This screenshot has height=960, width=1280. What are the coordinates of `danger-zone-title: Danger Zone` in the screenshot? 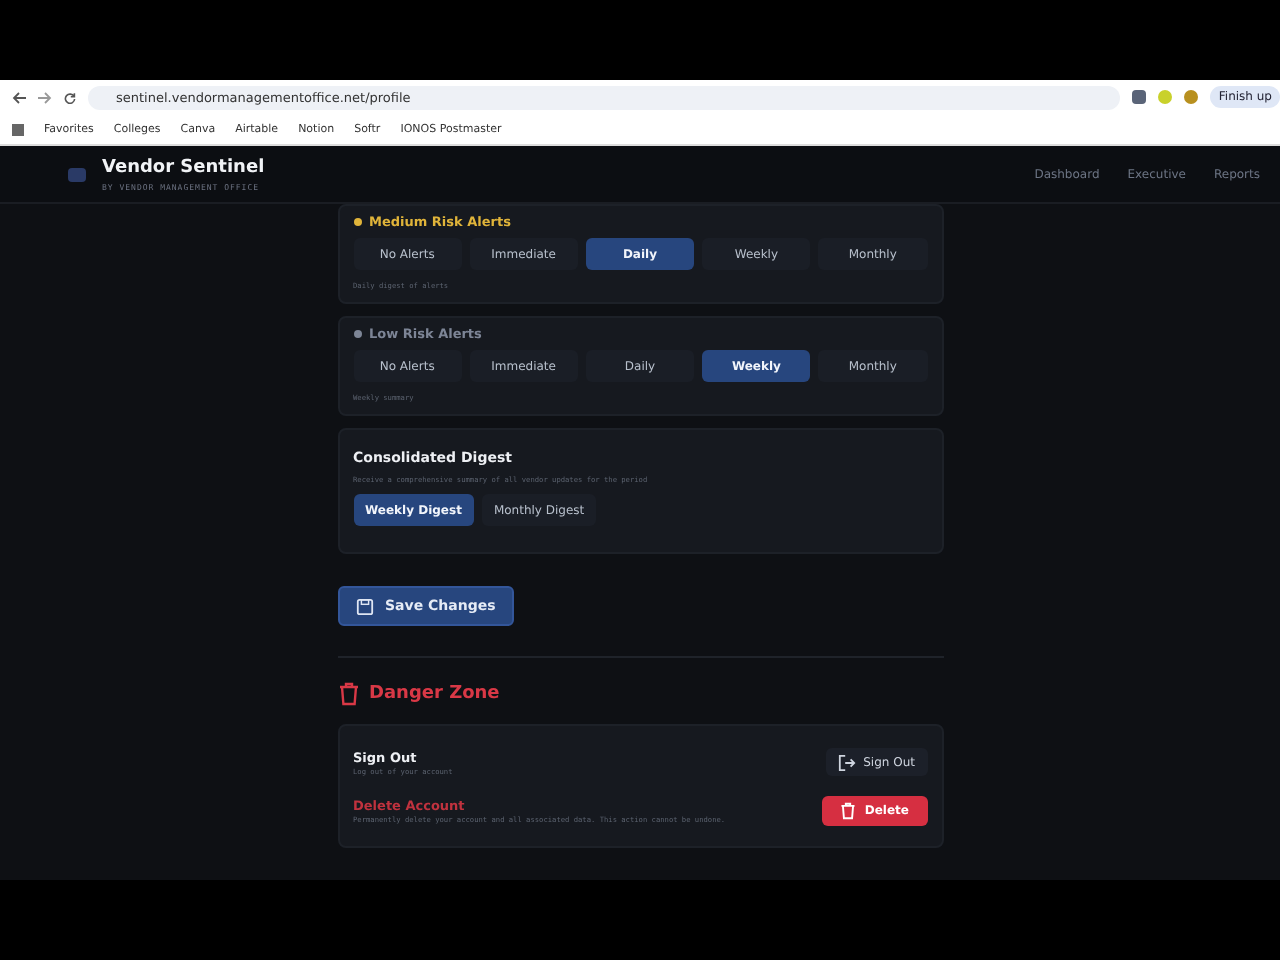 It's located at (434, 694).